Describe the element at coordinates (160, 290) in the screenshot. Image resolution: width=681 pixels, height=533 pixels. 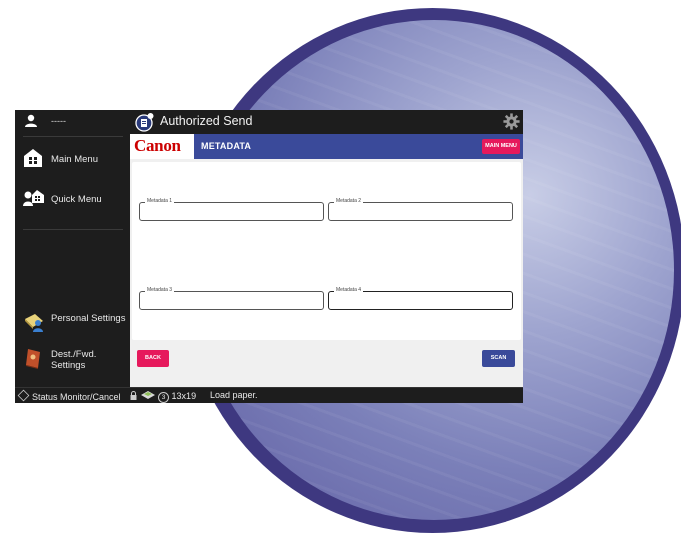
I see `field-label: Metadata 3` at that location.